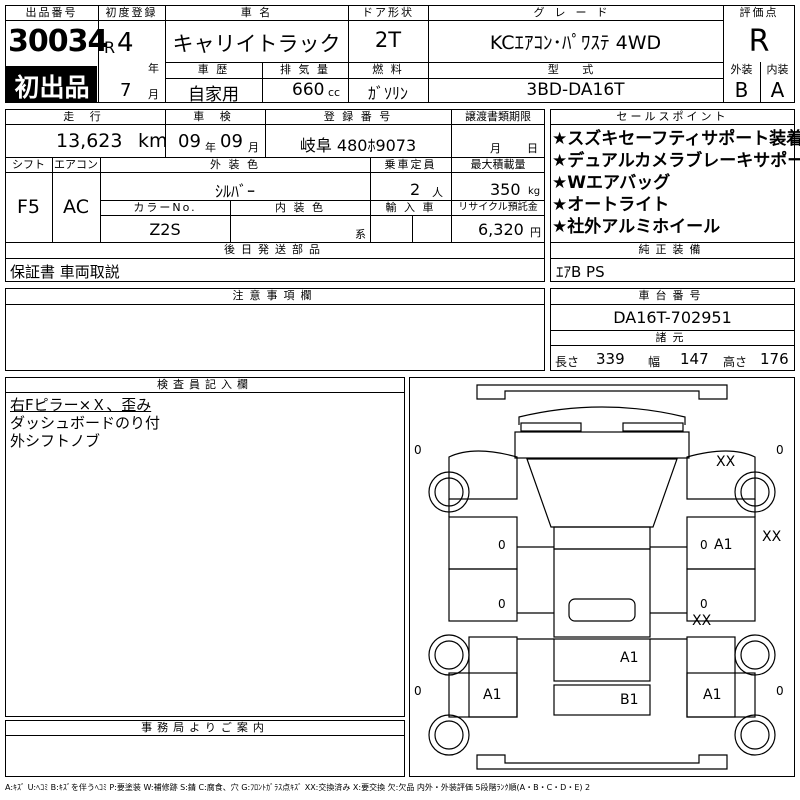 Image resolution: width=800 pixels, height=800 pixels. Describe the element at coordinates (535, 232) in the screenshot. I see `recycle-unit: 円` at that location.